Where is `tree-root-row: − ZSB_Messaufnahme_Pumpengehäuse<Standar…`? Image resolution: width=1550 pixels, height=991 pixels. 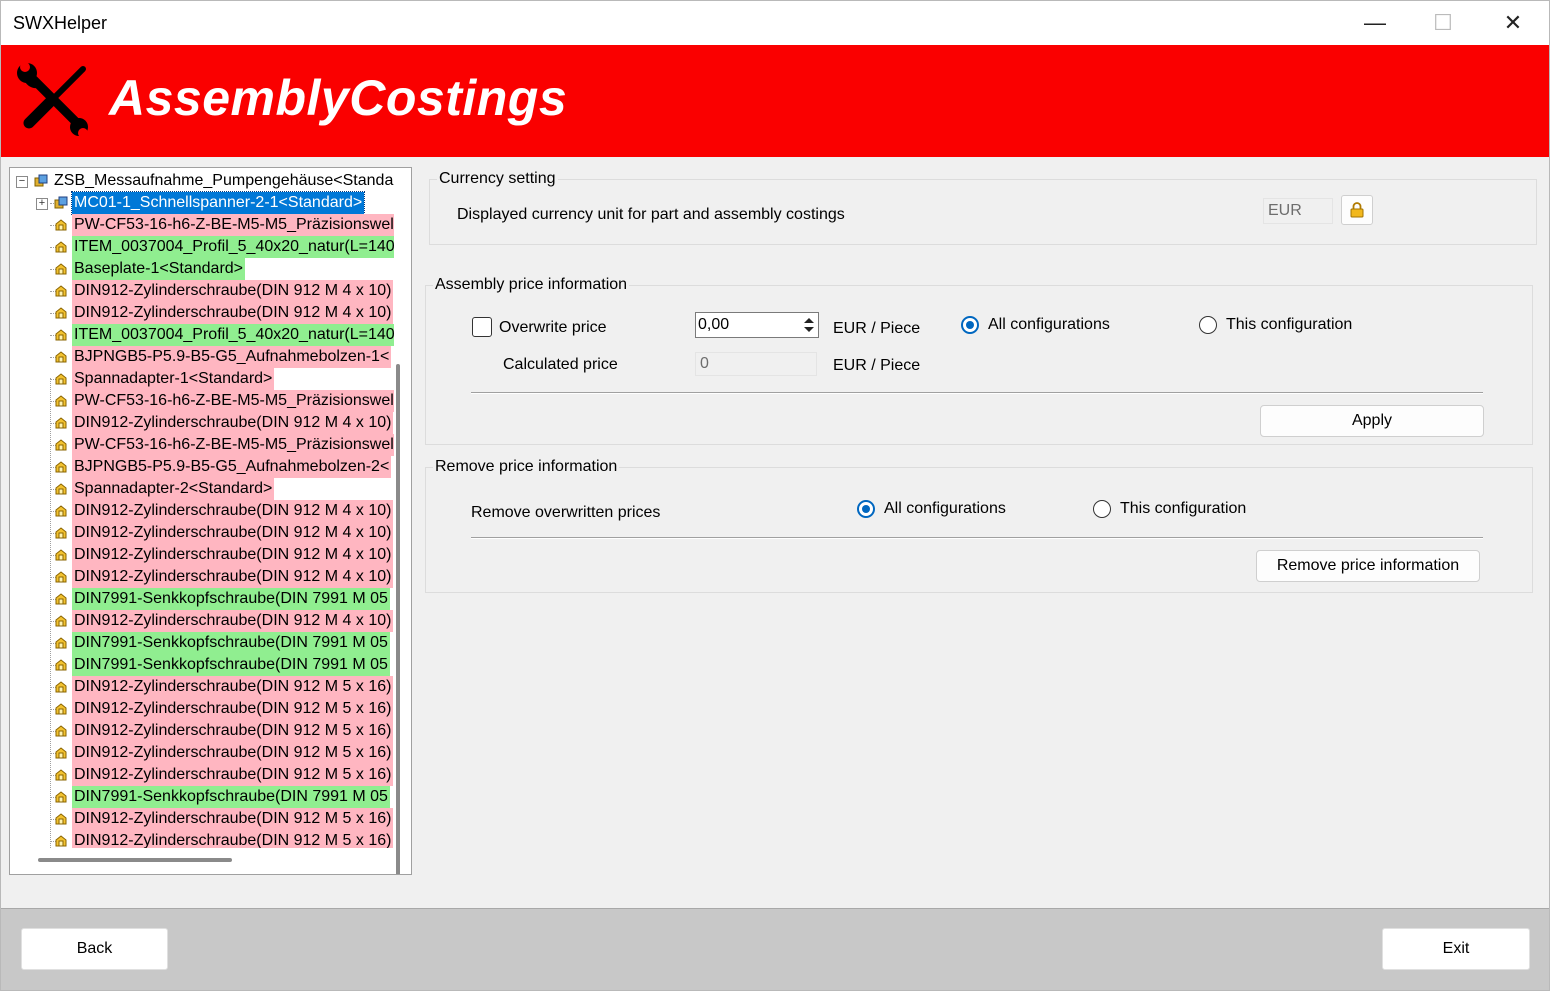 tree-root-row: − ZSB_Messaufnahme_Pumpengehäuse<Standar… is located at coordinates (202, 181).